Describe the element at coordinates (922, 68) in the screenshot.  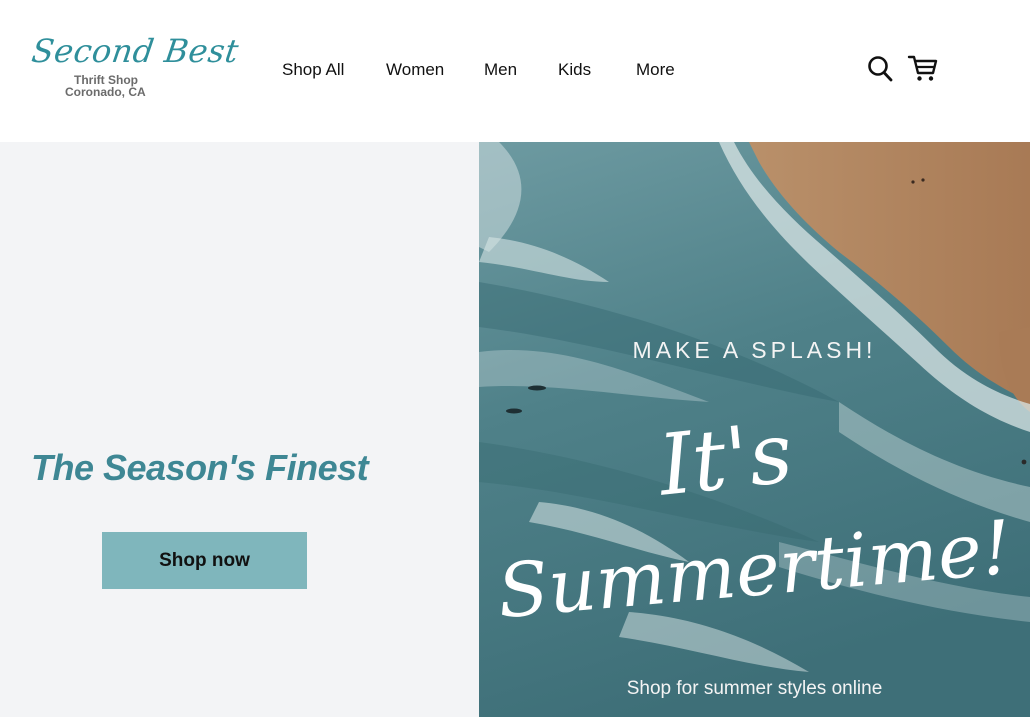
I see `cart-icon` at that location.